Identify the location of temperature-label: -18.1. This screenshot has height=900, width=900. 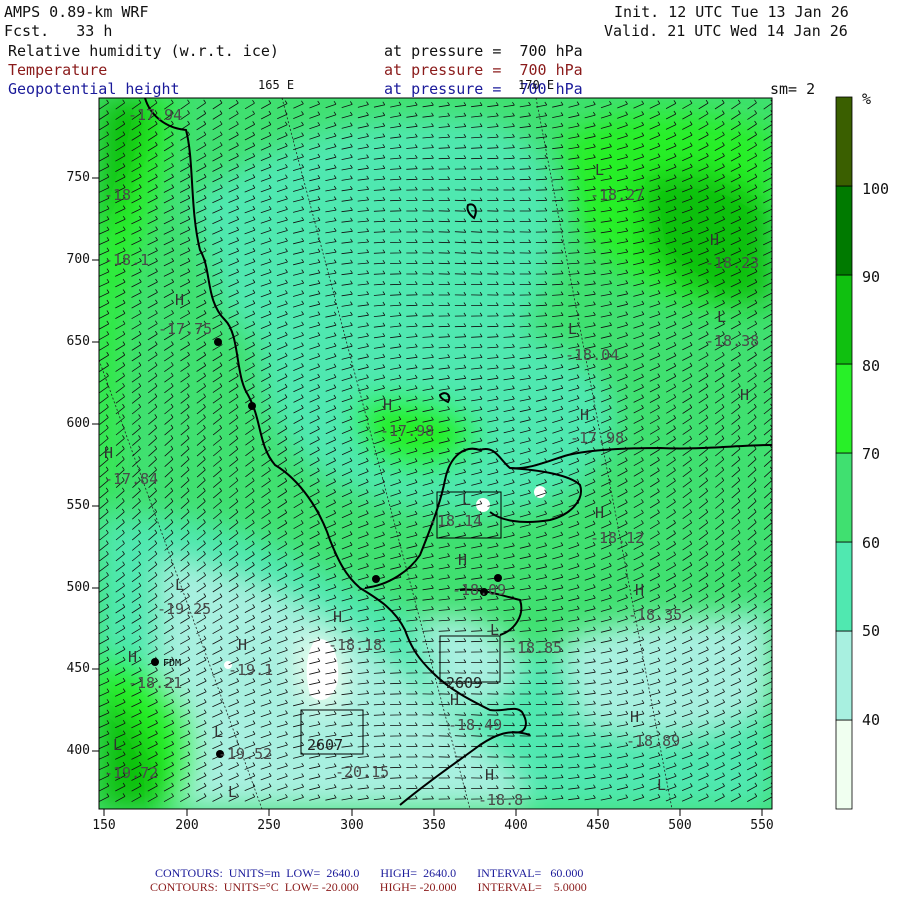
(126, 260).